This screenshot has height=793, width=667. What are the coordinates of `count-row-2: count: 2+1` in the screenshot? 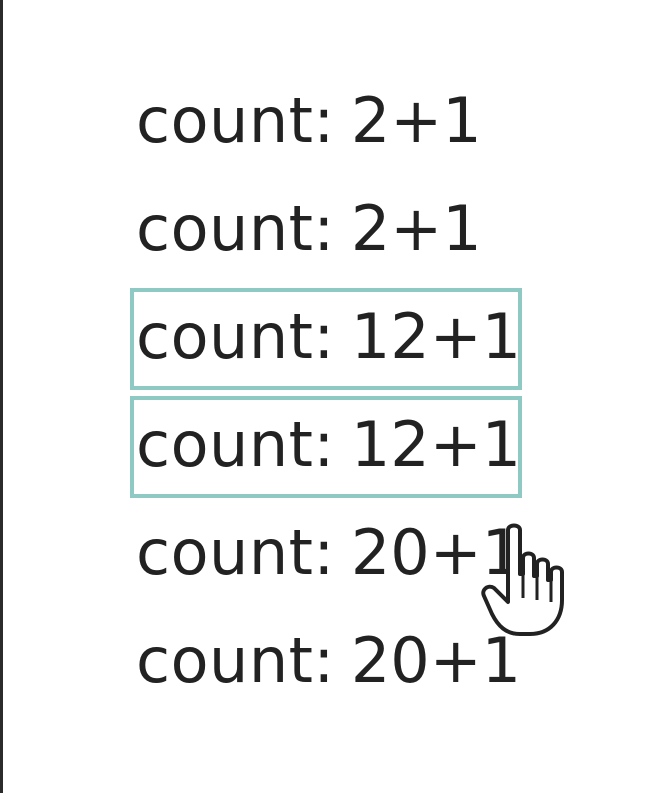 It's located at (346, 240).